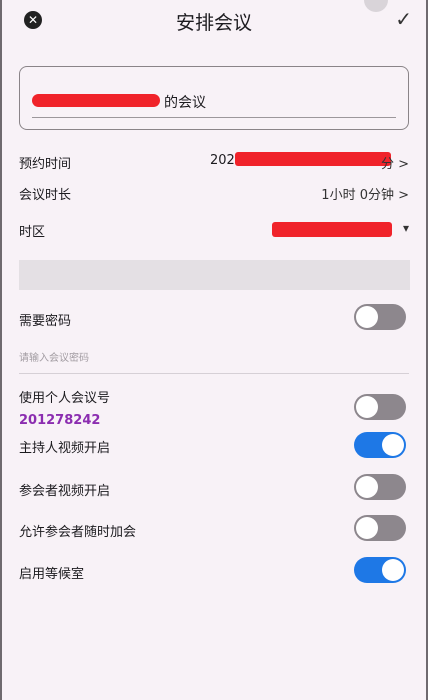 The height and width of the screenshot is (700, 428). What do you see at coordinates (60, 420) in the screenshot?
I see `pmi-number: 201278242` at bounding box center [60, 420].